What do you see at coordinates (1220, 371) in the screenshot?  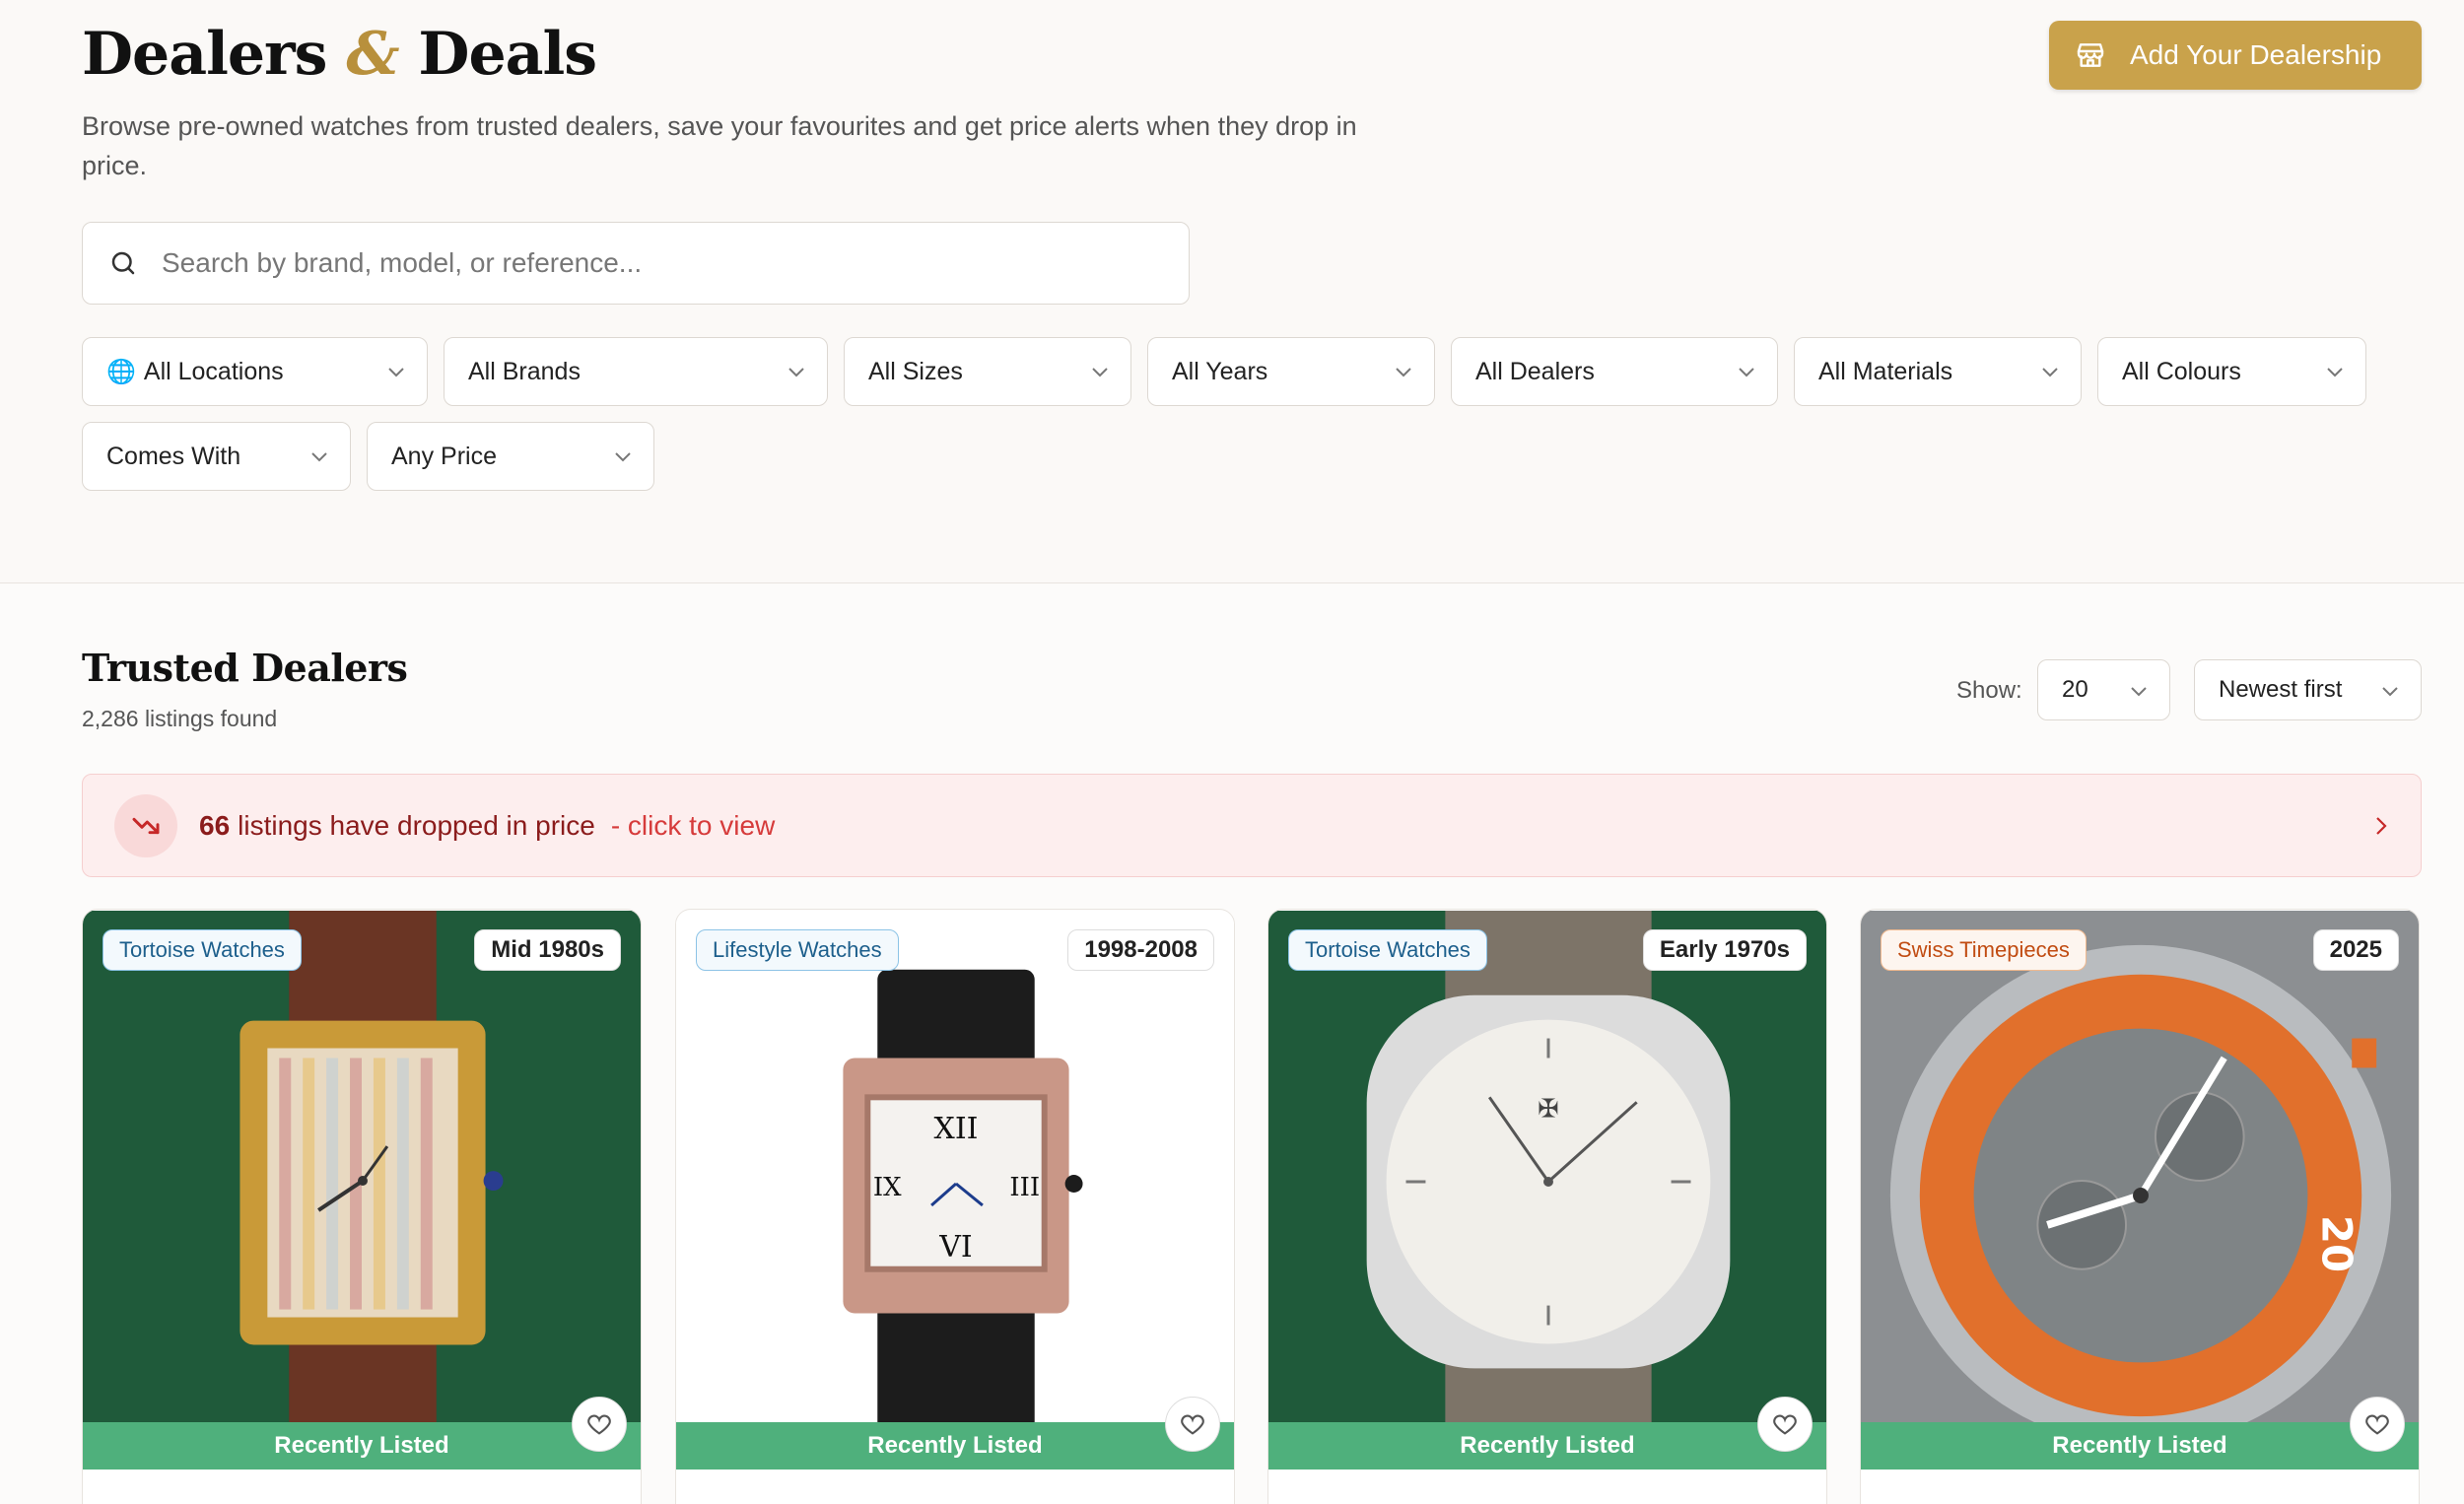 I see `filter-label: All Years` at bounding box center [1220, 371].